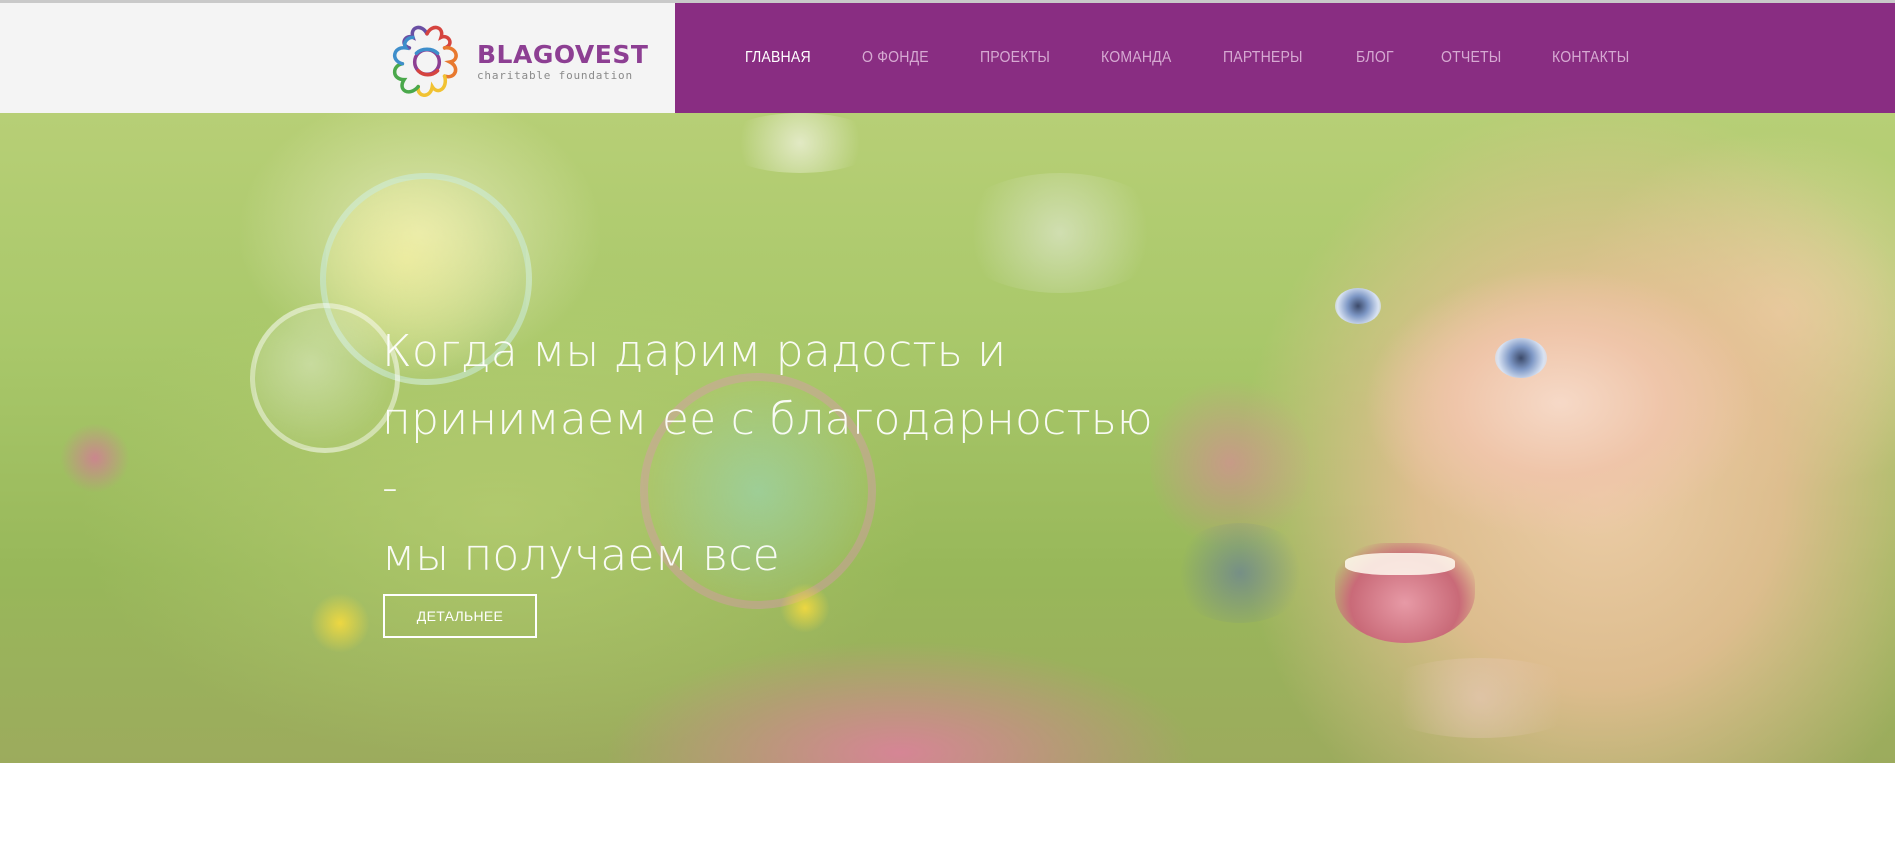 This screenshot has width=1895, height=853. Describe the element at coordinates (581, 555) in the screenshot. I see `hero-title-line: мы получаем все` at that location.